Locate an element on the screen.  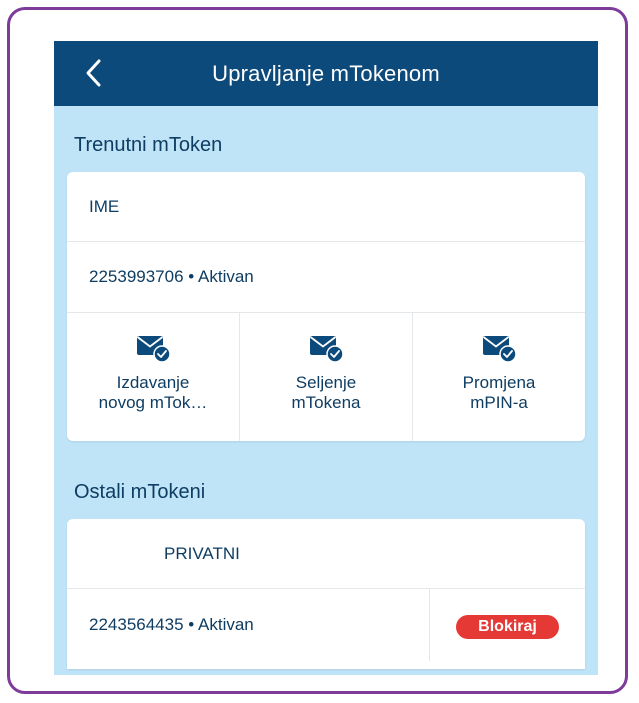
move-mtoken-button: Seljenje mTokena is located at coordinates (325, 377).